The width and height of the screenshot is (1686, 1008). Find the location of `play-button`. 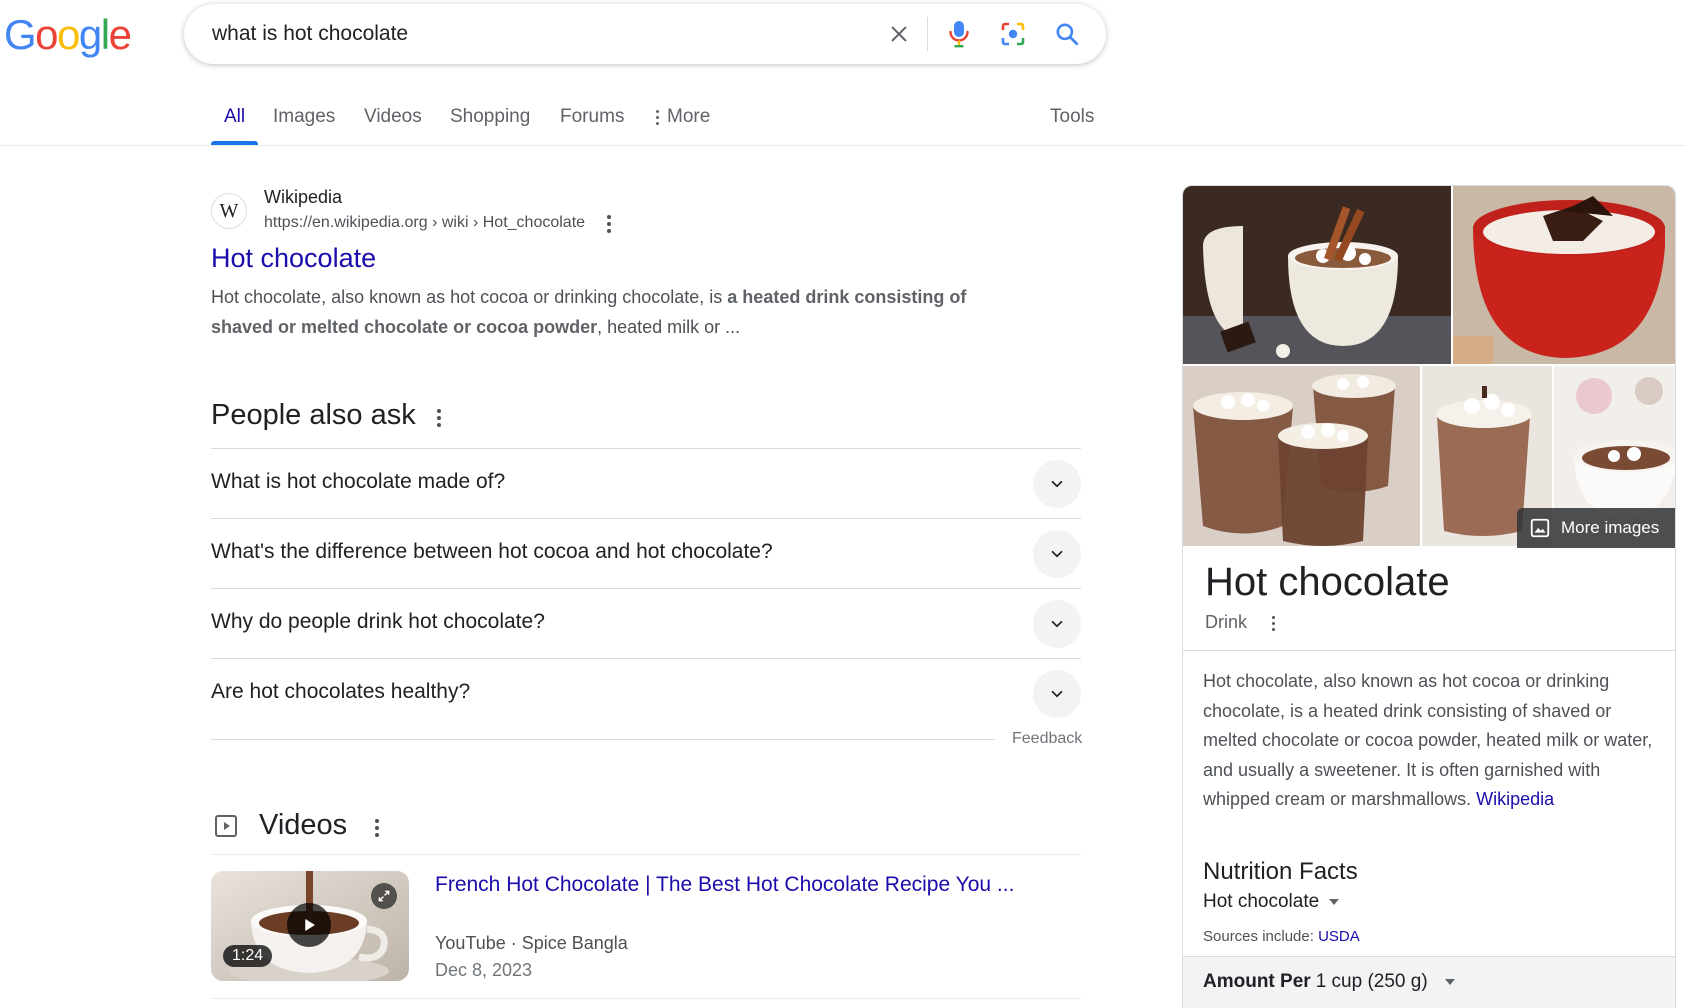

play-button is located at coordinates (309, 925).